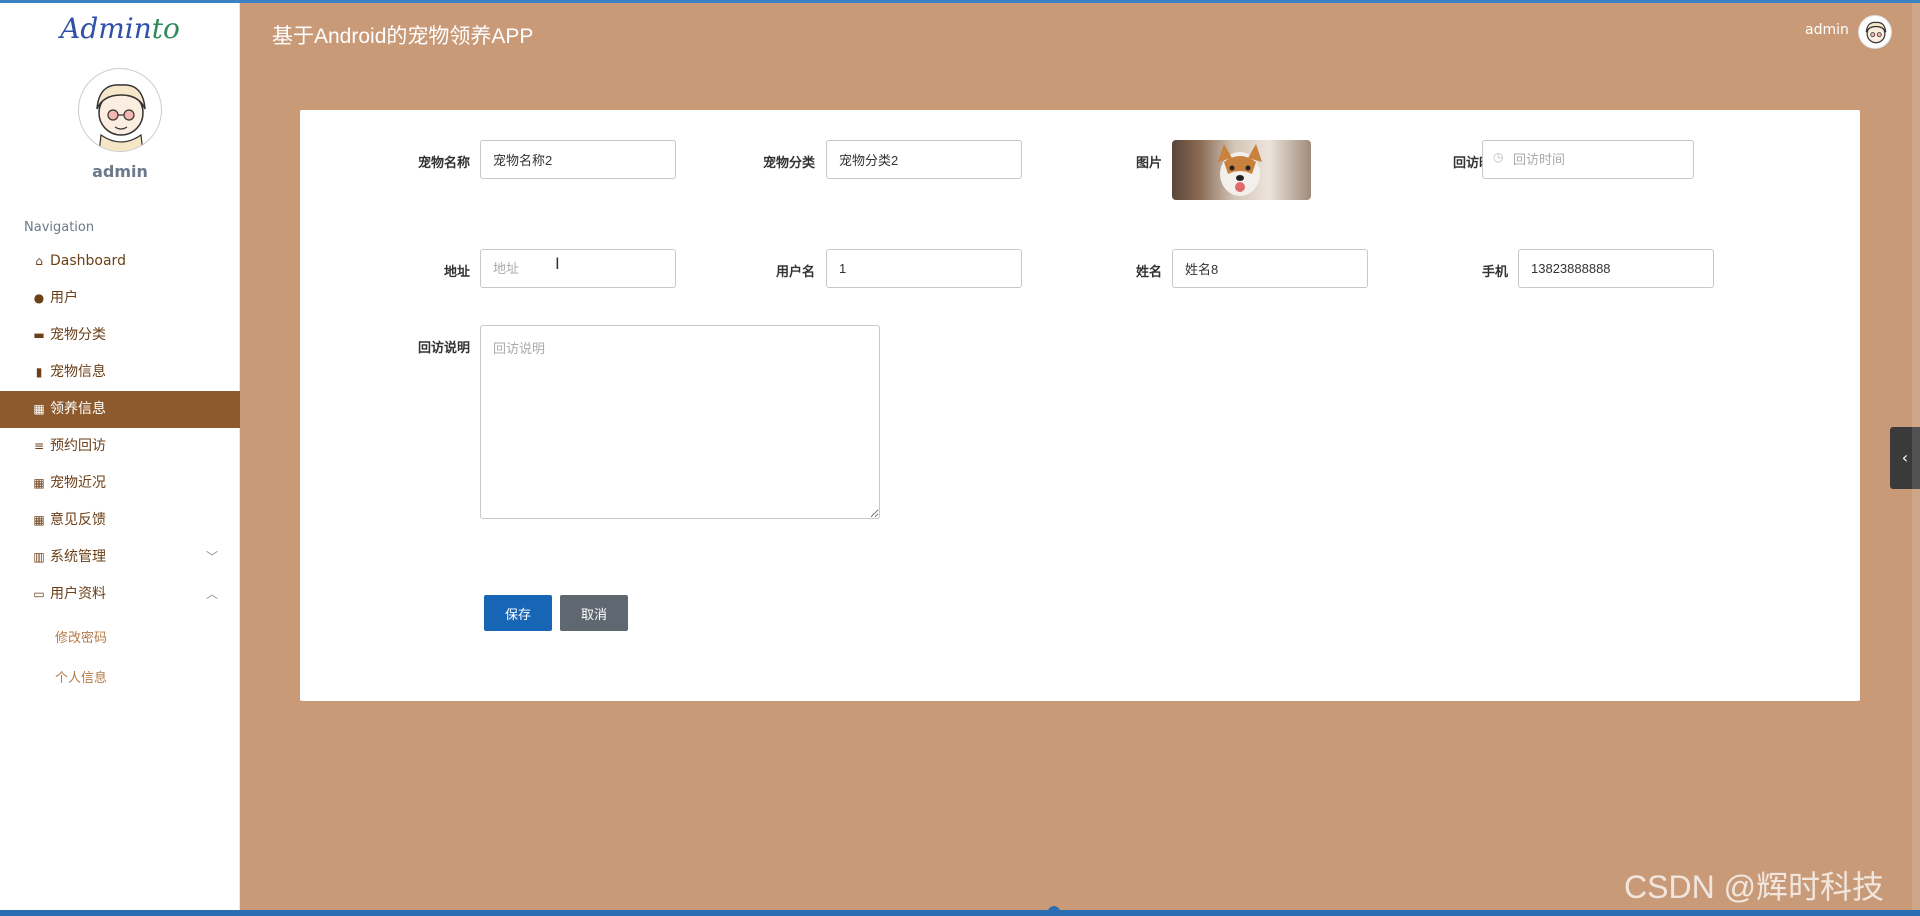 The width and height of the screenshot is (1920, 916). What do you see at coordinates (680, 422) in the screenshot?
I see `visit-note-textarea` at bounding box center [680, 422].